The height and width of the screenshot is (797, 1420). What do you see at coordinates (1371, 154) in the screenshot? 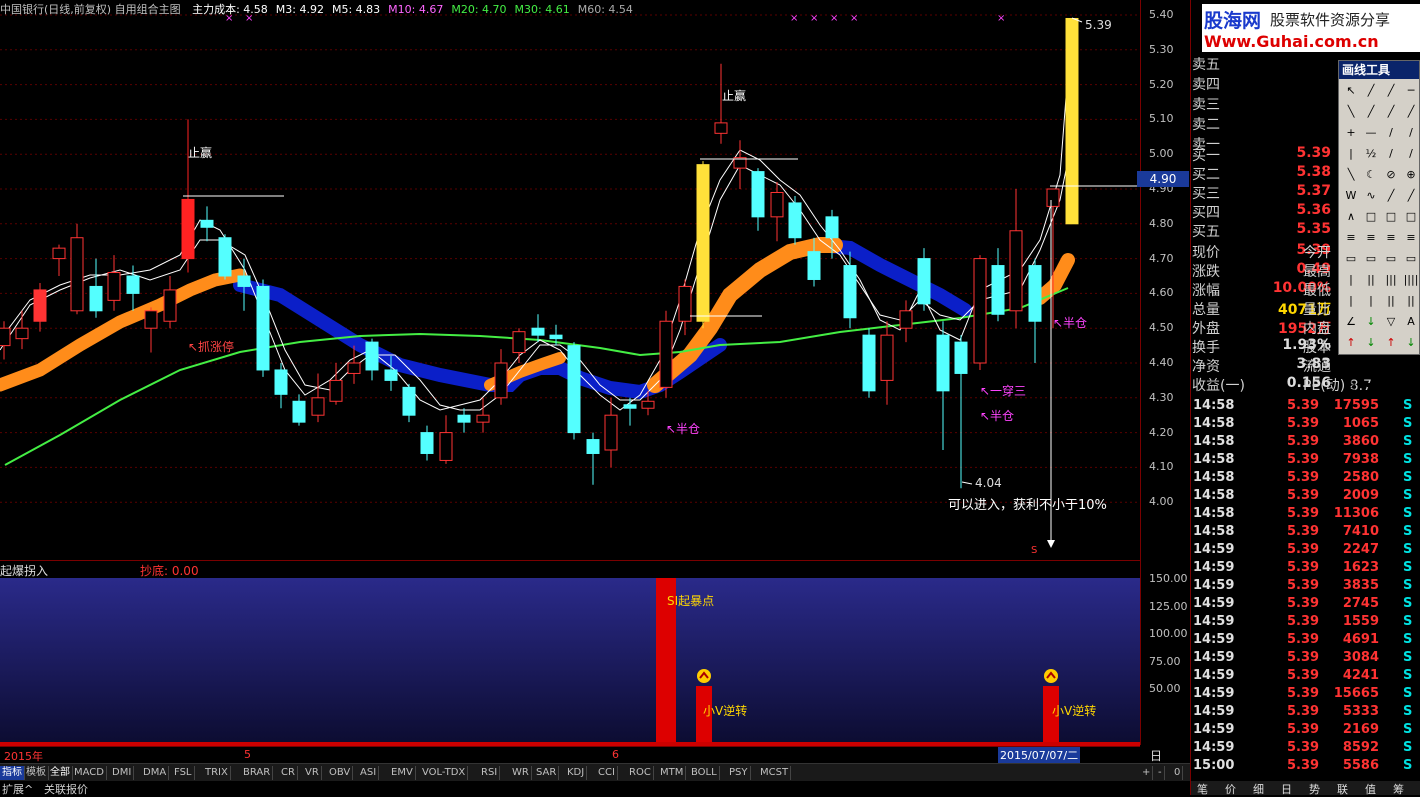
I see `drawing-tool-button: ½` at bounding box center [1371, 154].